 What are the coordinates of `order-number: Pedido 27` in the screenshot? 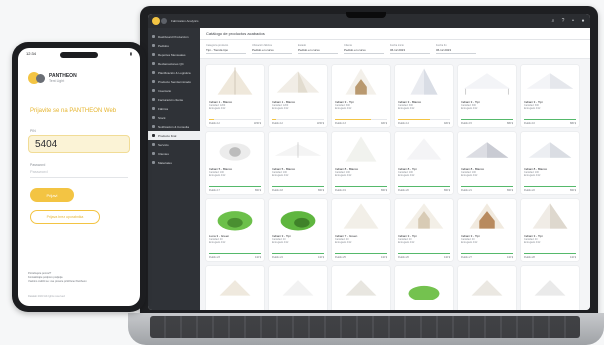 It's located at (466, 257).